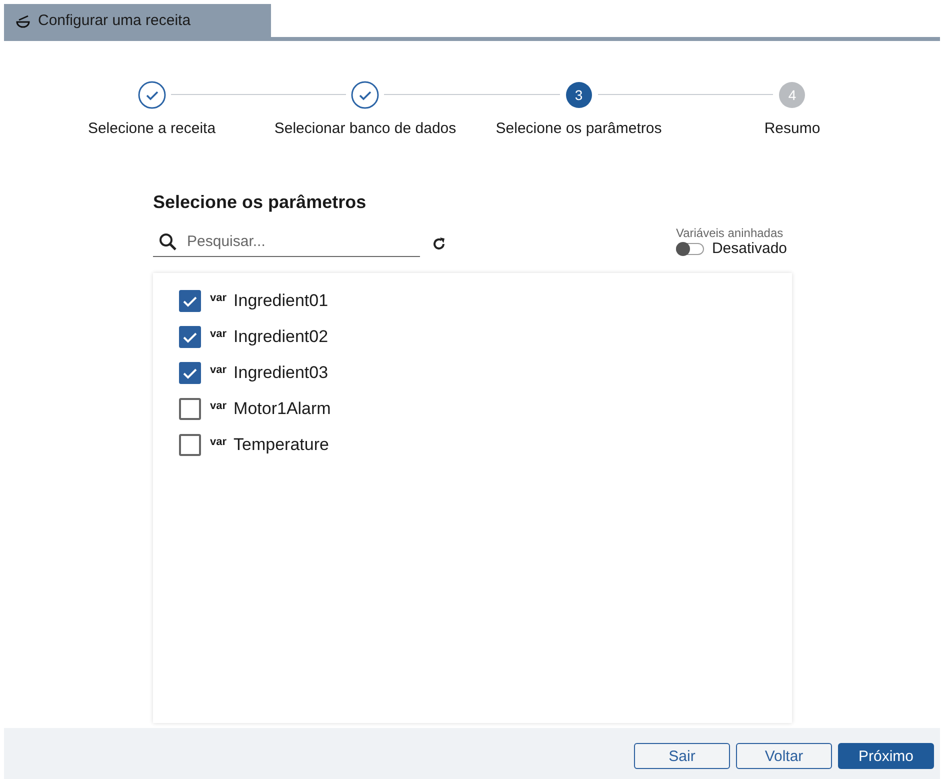 This screenshot has width=946, height=779. I want to click on toggle-switch, so click(690, 248).